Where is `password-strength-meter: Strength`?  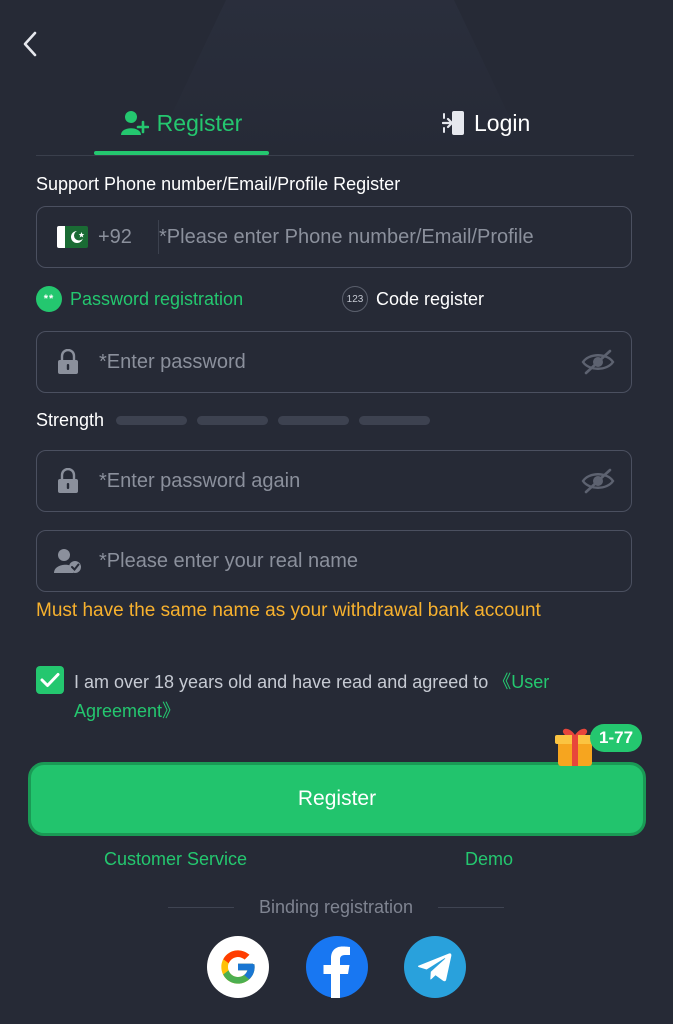
password-strength-meter: Strength is located at coordinates (233, 420).